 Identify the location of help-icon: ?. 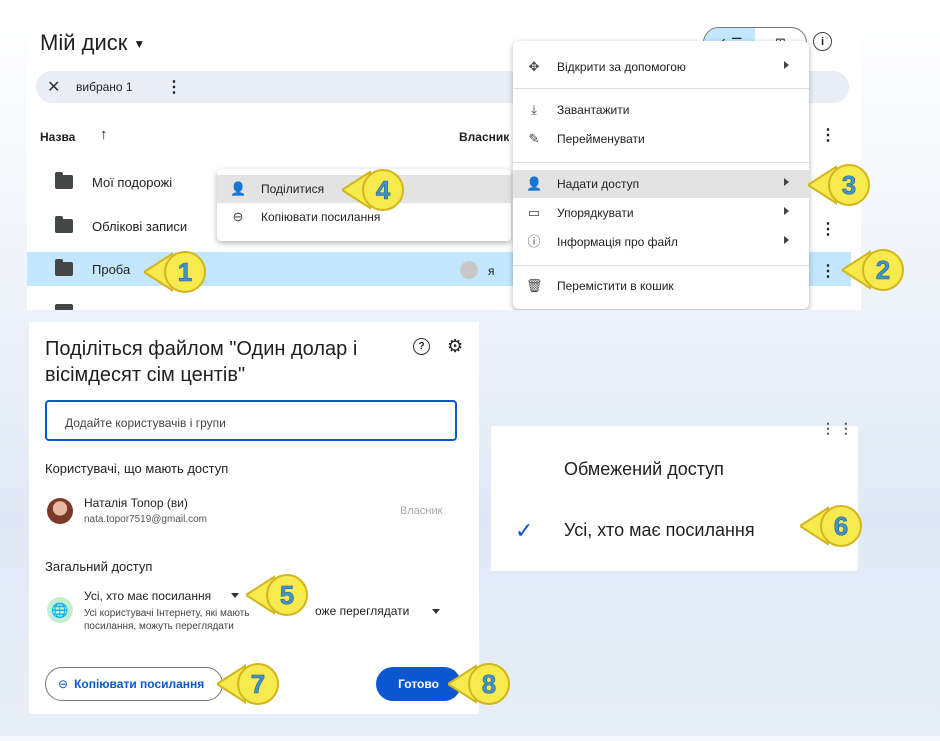
(421, 346).